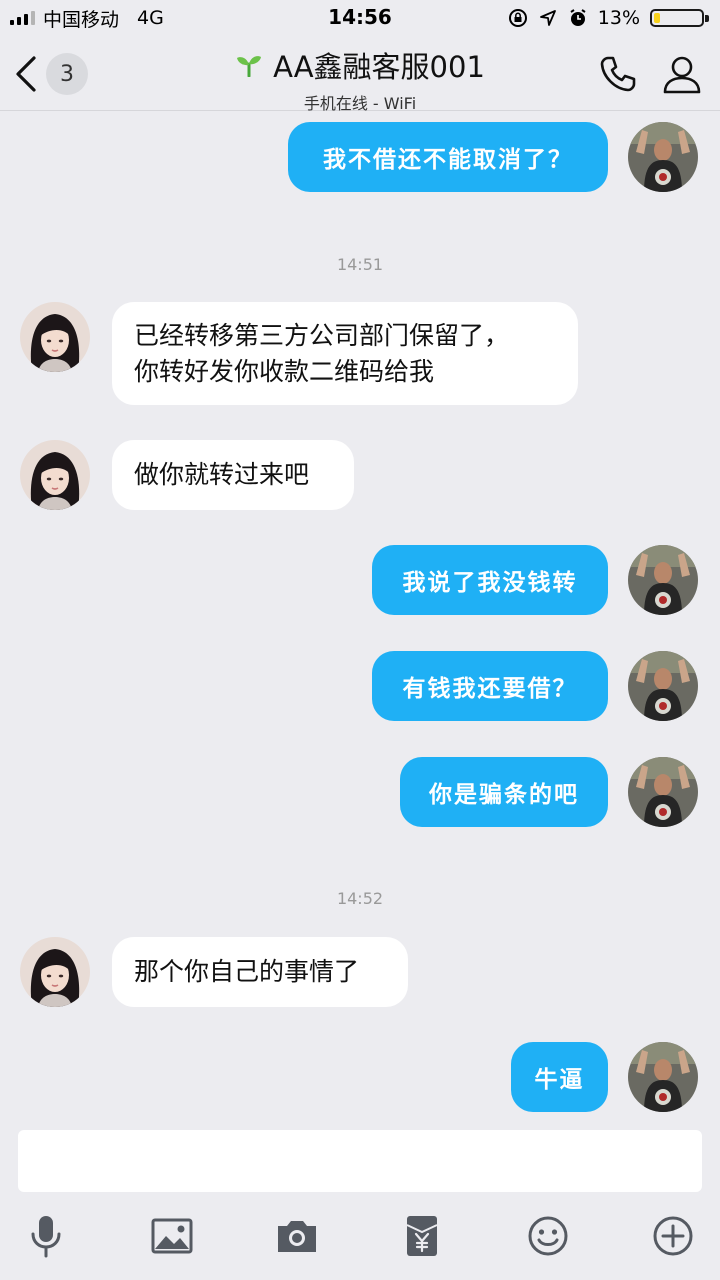  I want to click on image-icon, so click(172, 1236).